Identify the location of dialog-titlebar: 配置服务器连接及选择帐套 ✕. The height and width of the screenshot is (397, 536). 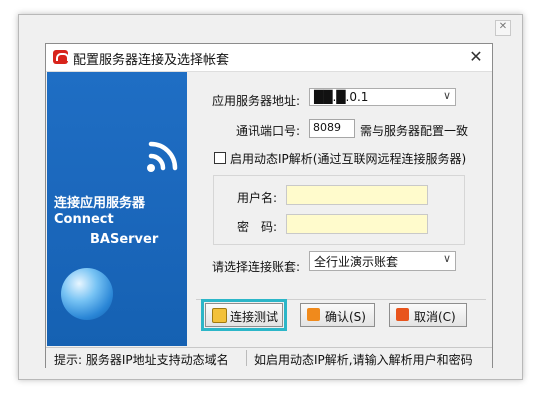
(269, 58).